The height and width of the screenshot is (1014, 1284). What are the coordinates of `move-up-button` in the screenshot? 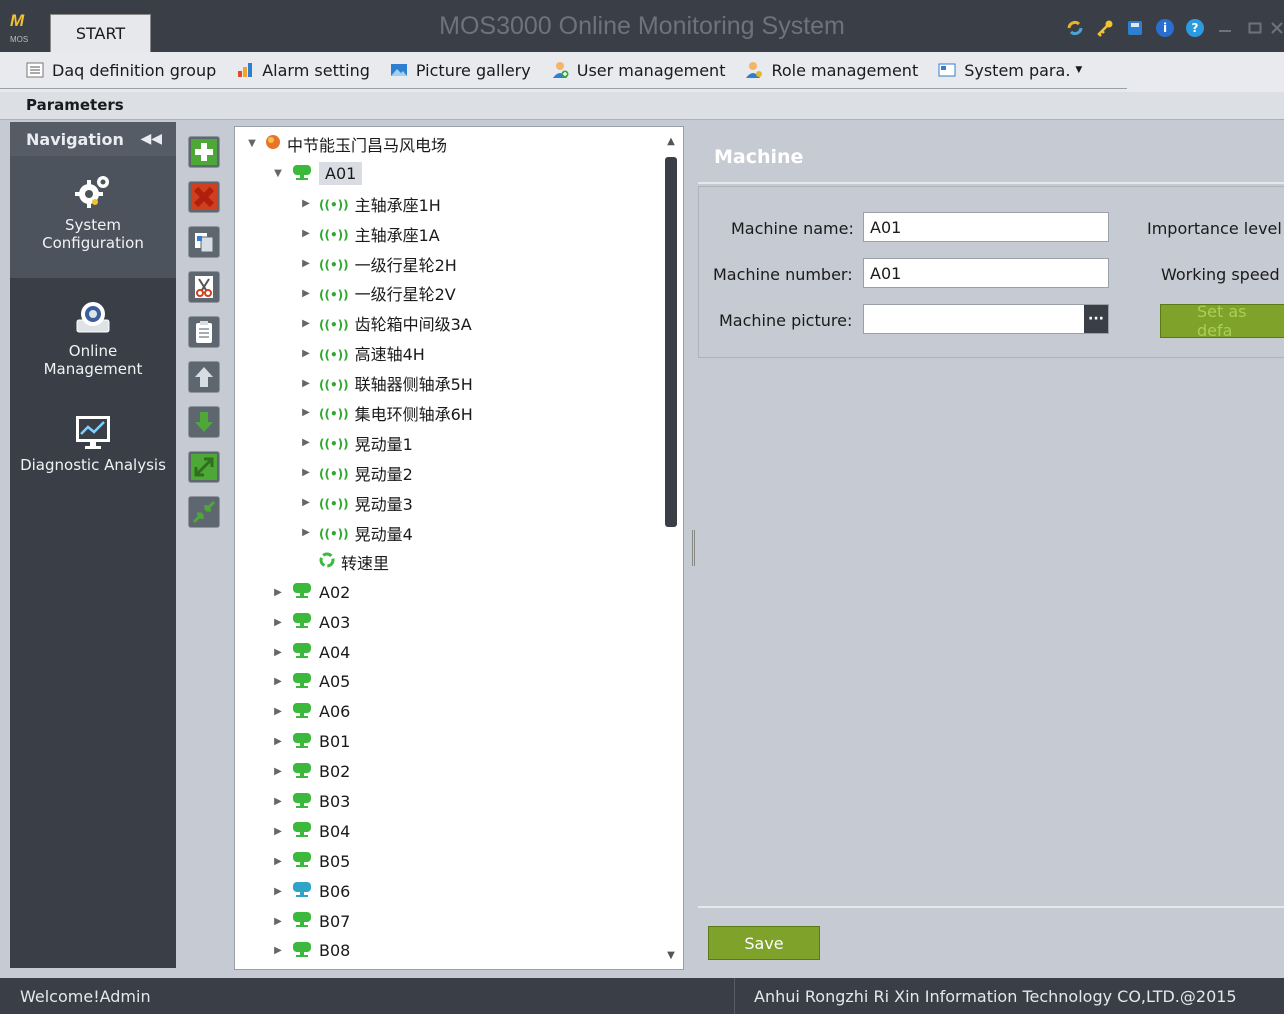 It's located at (204, 377).